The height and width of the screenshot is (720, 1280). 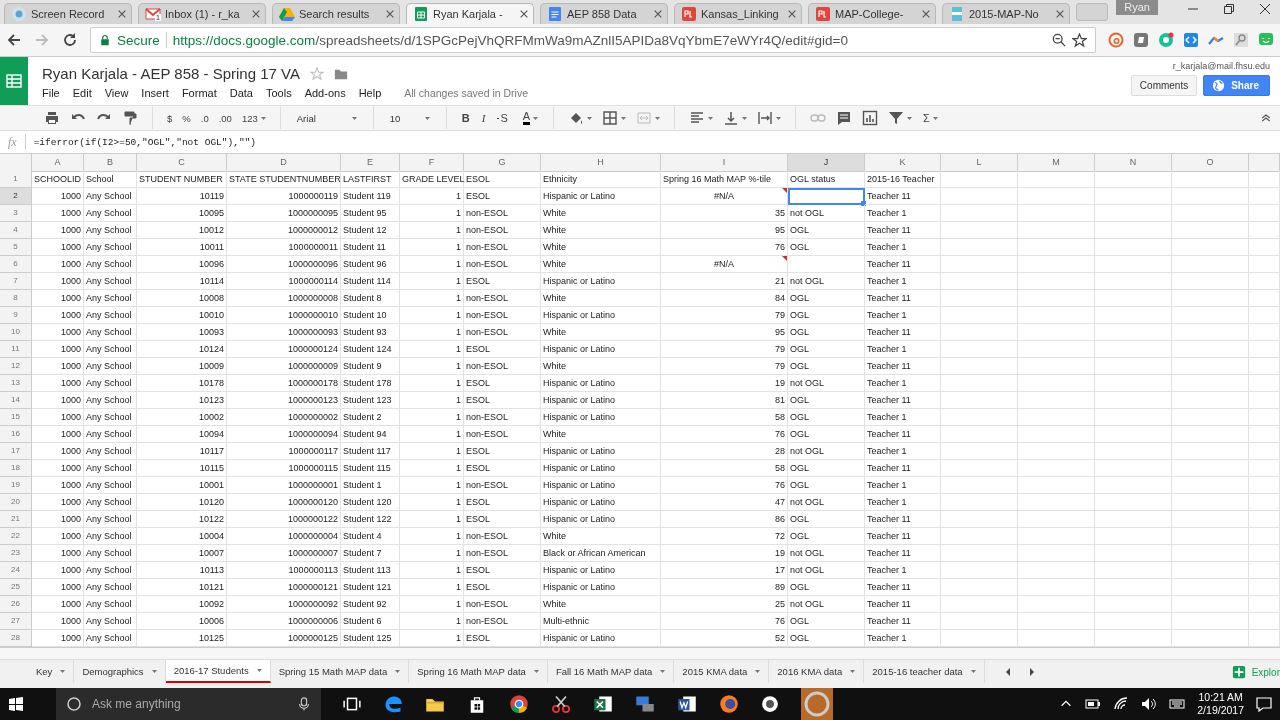 I want to click on align-icon, so click(x=697, y=118).